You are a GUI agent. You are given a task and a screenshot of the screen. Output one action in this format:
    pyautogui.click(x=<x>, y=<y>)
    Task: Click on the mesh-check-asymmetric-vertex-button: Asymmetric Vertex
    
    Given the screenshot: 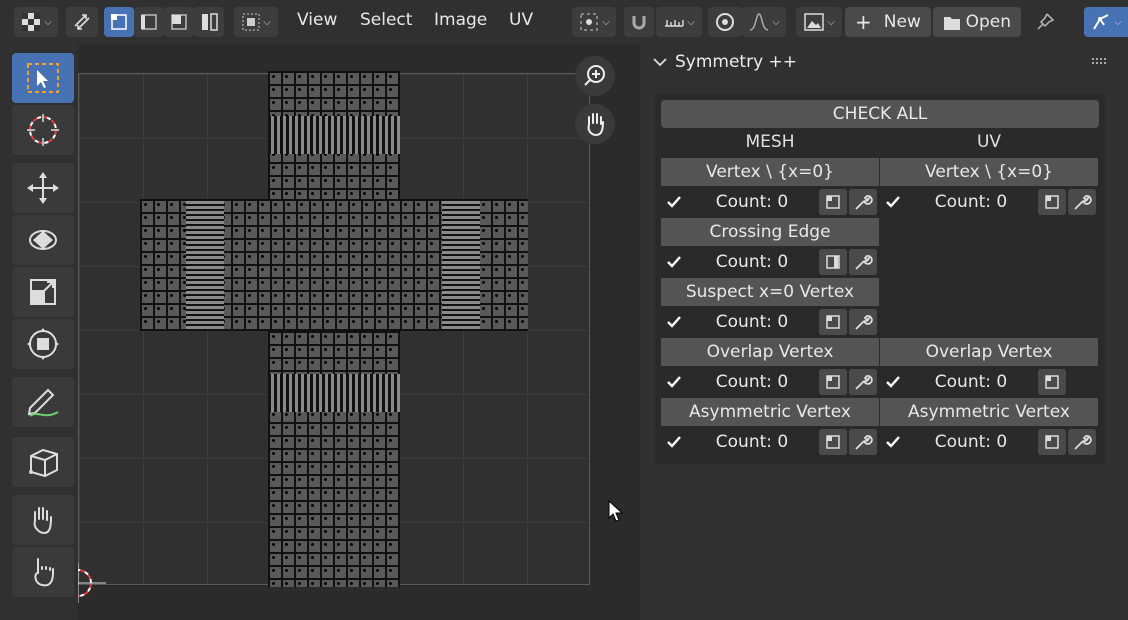 What is the action you would take?
    pyautogui.click(x=770, y=412)
    